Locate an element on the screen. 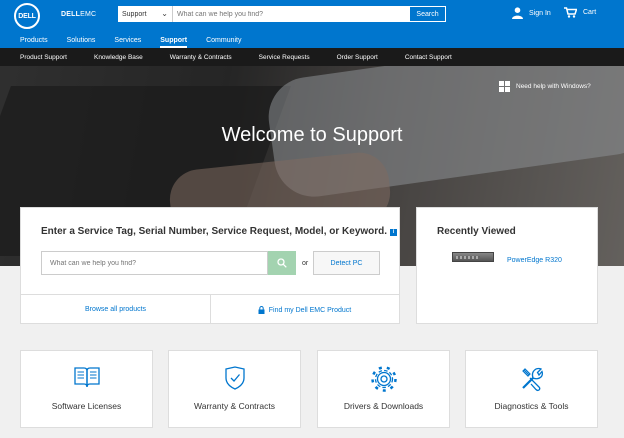  windows-icon is located at coordinates (504, 86).